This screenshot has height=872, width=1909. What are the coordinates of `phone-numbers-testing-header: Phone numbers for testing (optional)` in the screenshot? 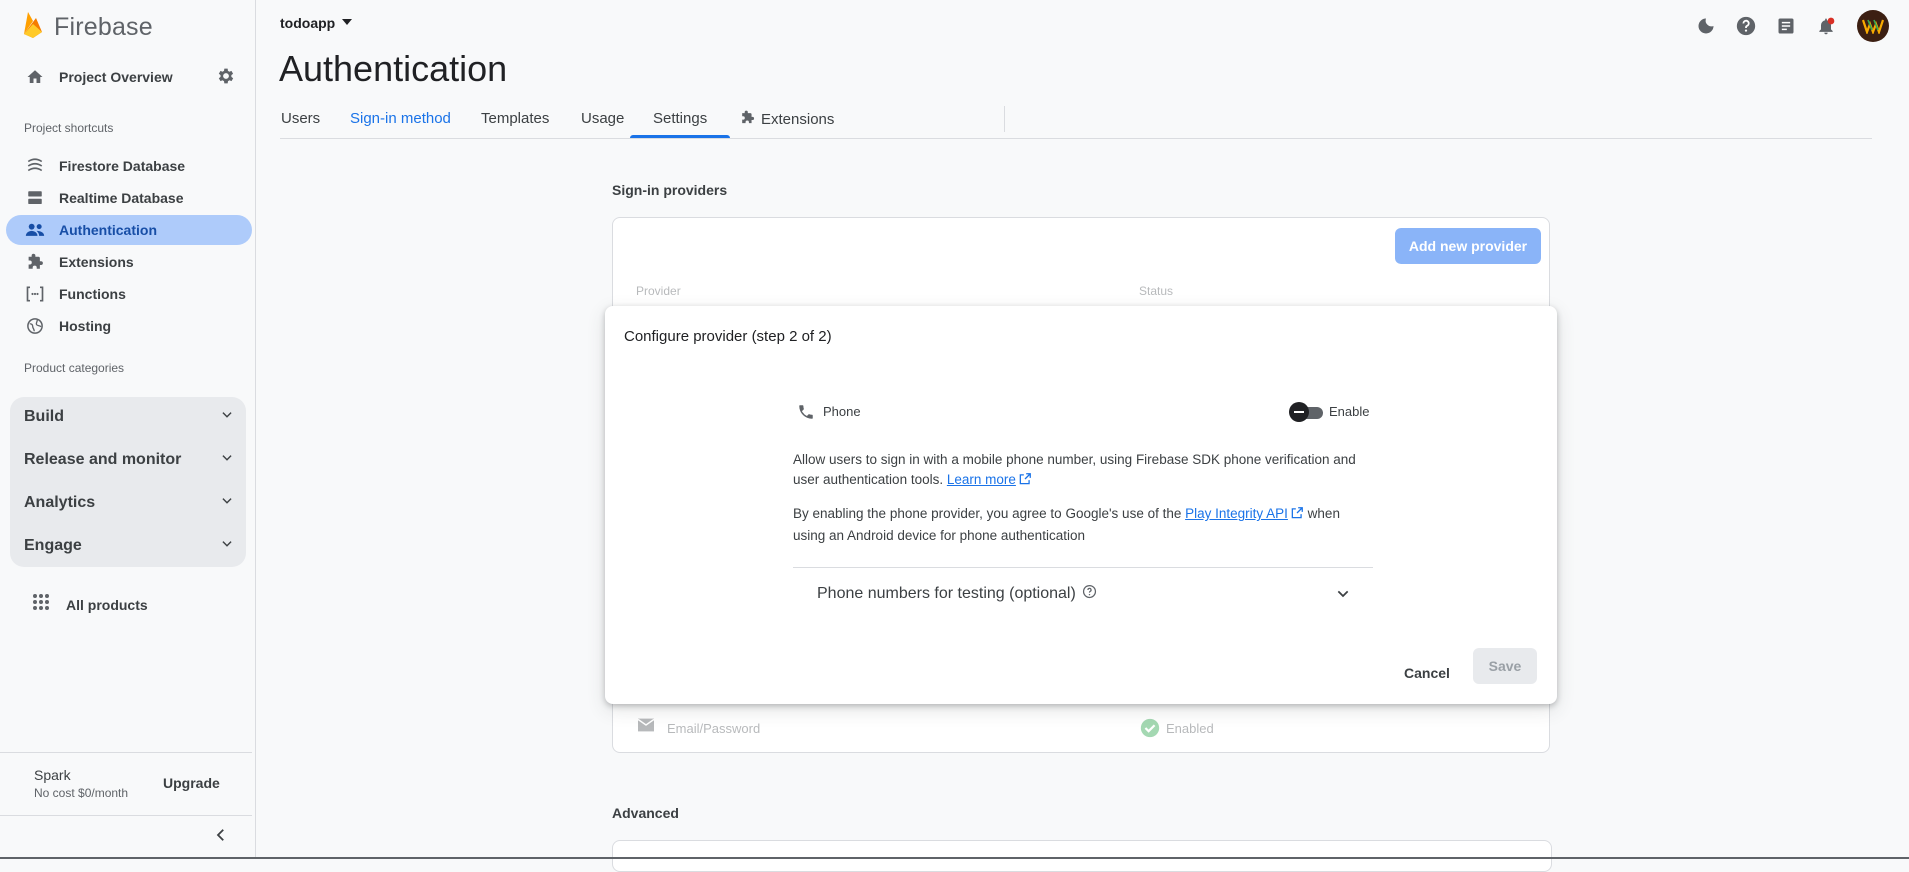 It's located at (957, 594).